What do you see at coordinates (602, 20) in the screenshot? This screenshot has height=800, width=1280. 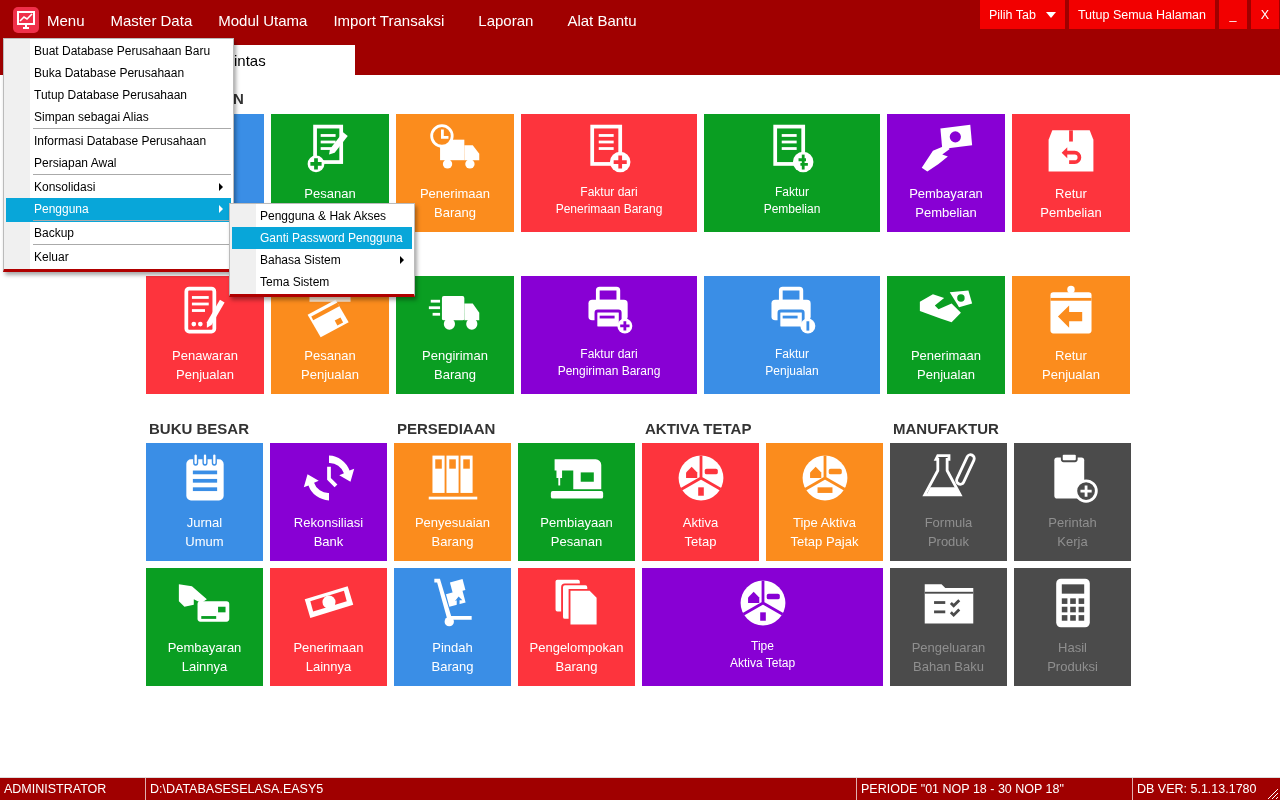 I see `menu-bar-item: Alat Bantu` at bounding box center [602, 20].